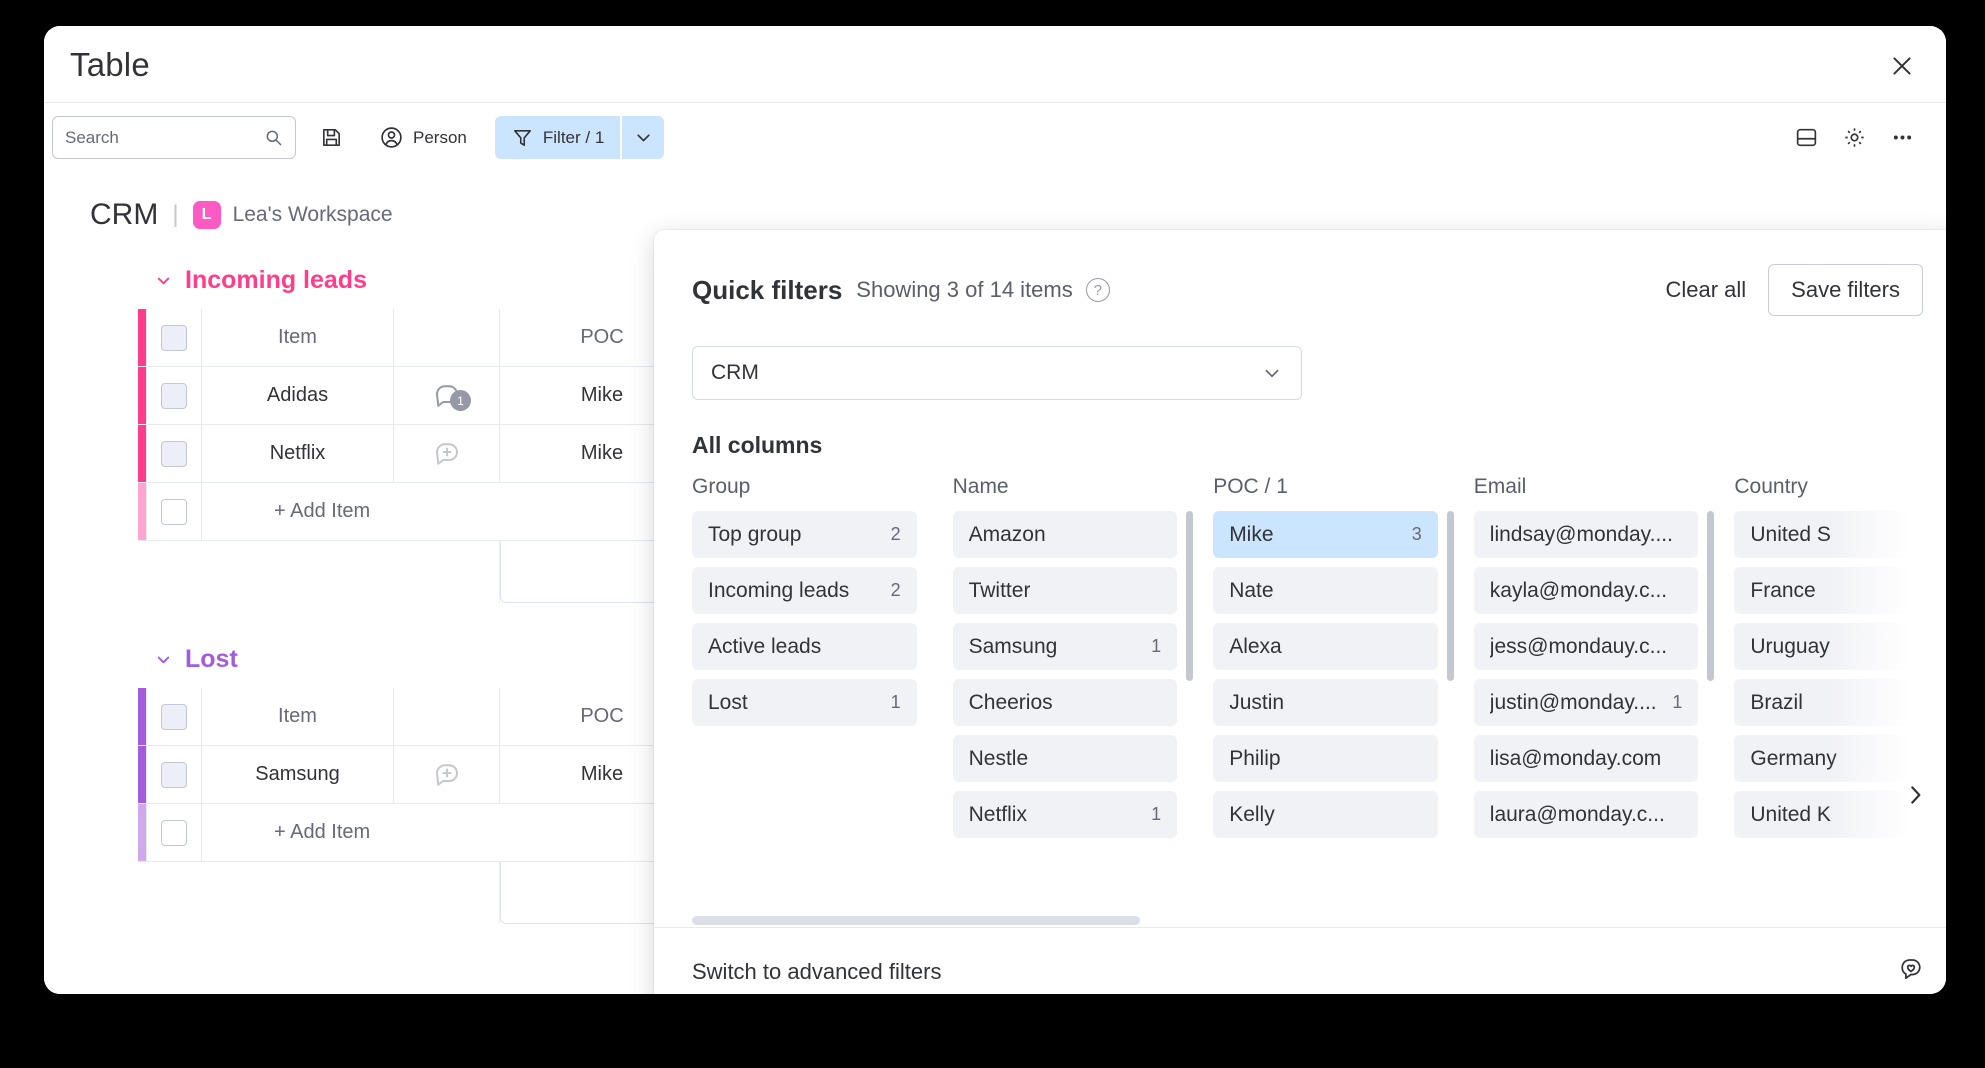 This screenshot has width=1985, height=1068. What do you see at coordinates (1325, 814) in the screenshot?
I see `filter-option: Kelly` at bounding box center [1325, 814].